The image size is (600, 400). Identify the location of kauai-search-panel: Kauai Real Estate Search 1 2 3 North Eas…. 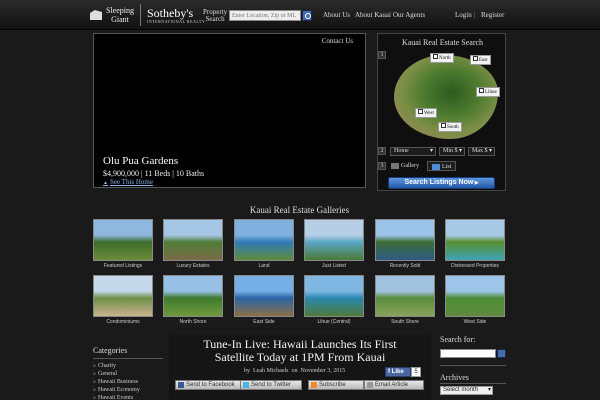
(441, 112).